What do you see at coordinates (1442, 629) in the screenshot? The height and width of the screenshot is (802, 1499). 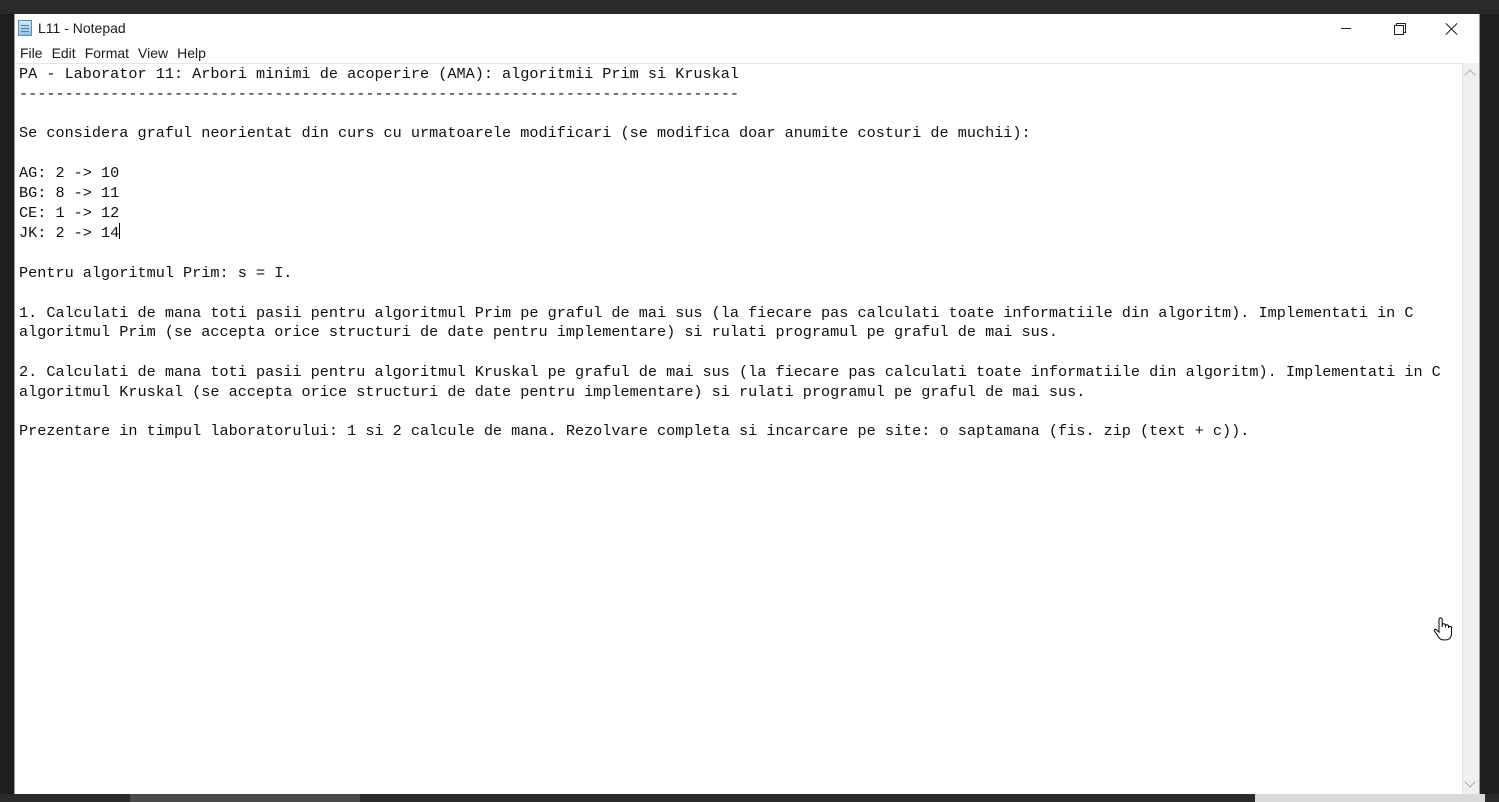 I see `hand-cursor-icon` at bounding box center [1442, 629].